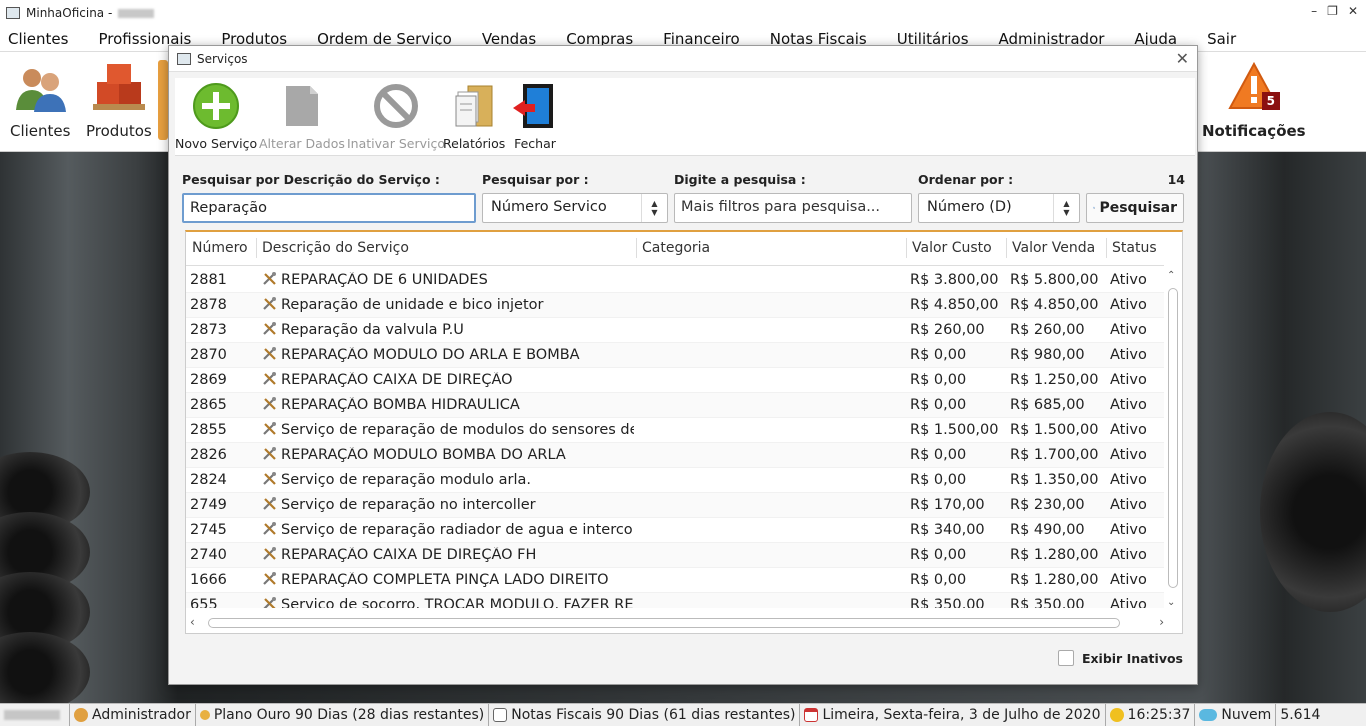 This screenshot has width=1366, height=726. I want to click on fechar-button: Fechar, so click(535, 116).